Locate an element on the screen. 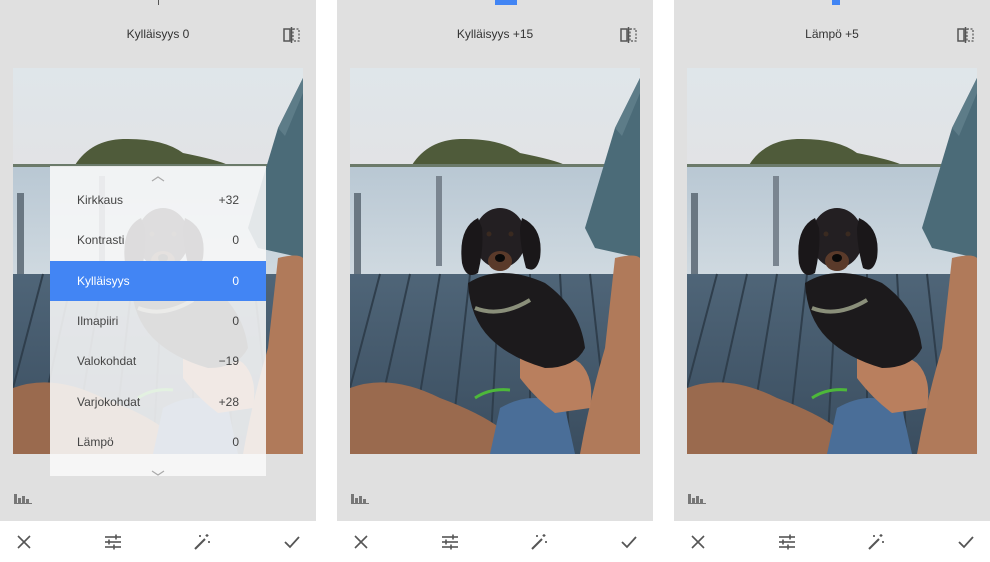 This screenshot has height=562, width=990. menu-item-value: −19 is located at coordinates (228, 361).